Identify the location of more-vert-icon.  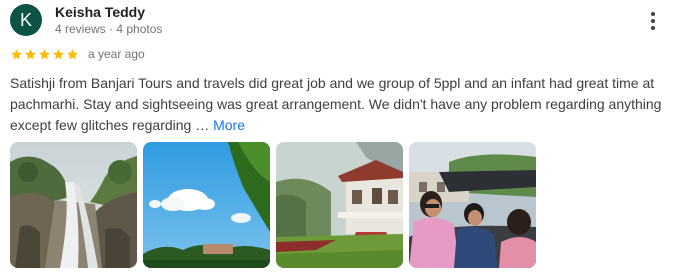
(653, 14).